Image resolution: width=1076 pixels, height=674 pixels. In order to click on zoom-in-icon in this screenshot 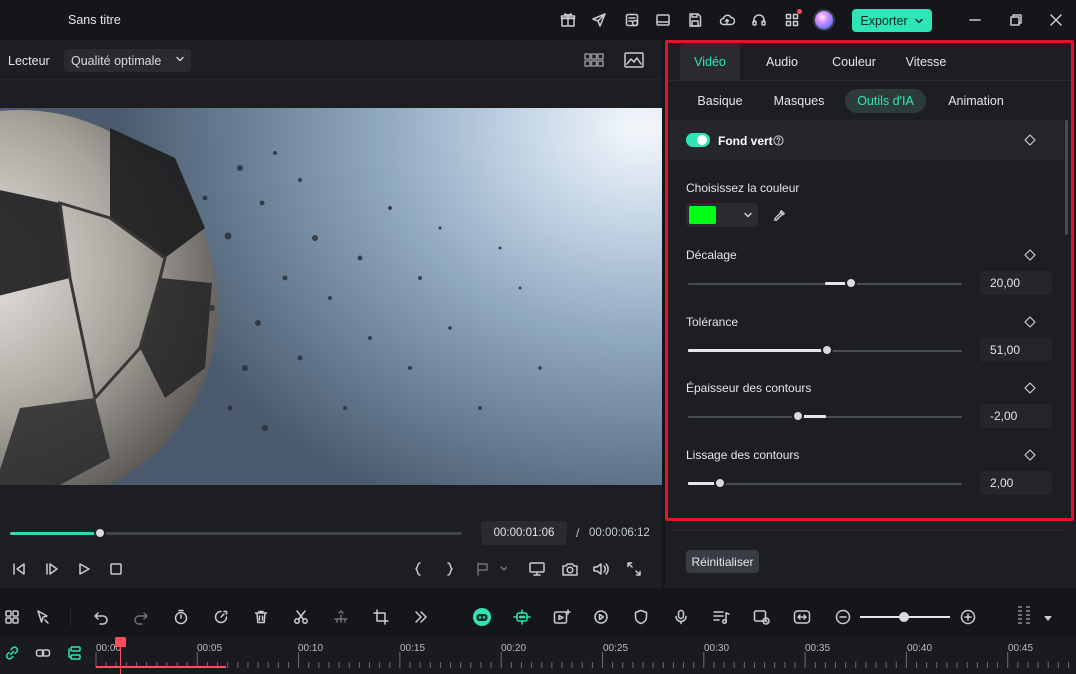, I will do `click(968, 617)`.